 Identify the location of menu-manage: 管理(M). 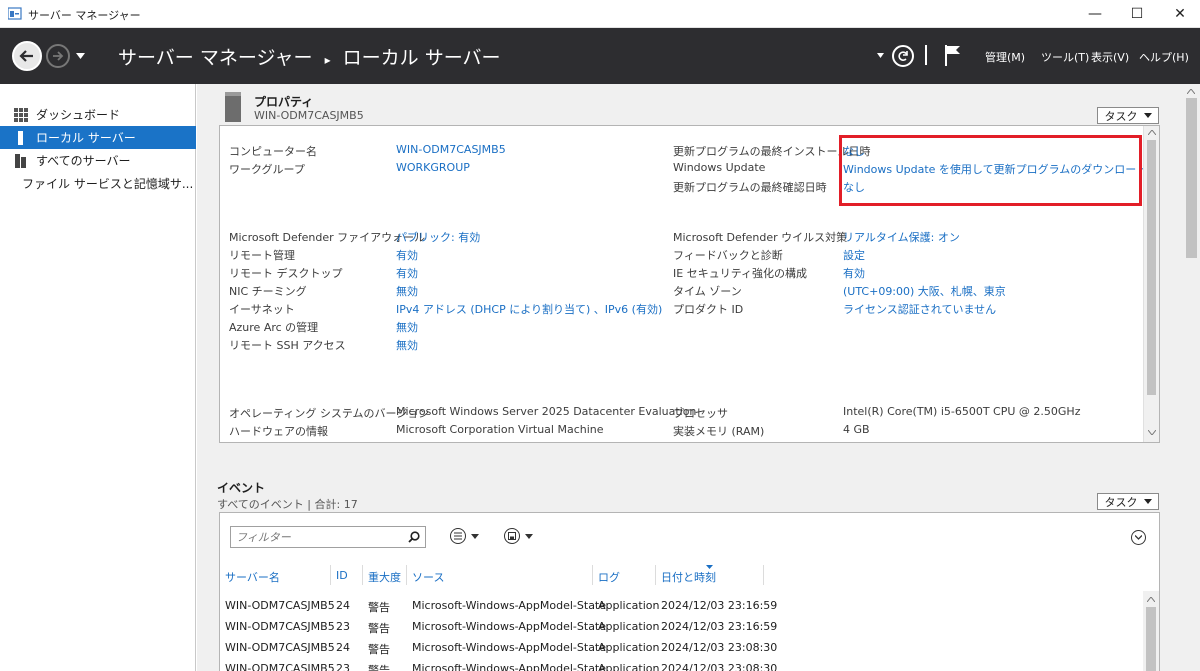
(1005, 57).